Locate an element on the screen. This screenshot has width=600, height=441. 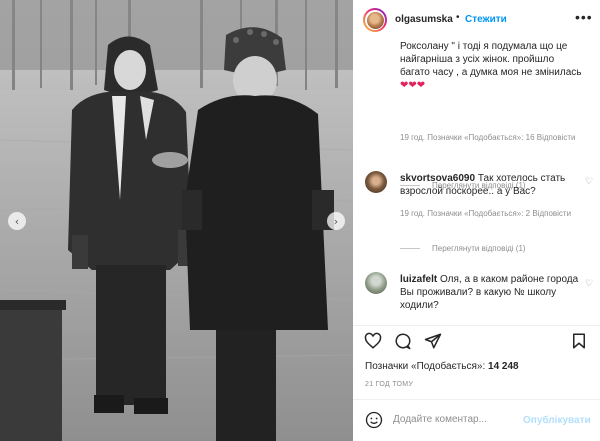
likes-count: Позначки «Подобається»: 14 248 is located at coordinates (442, 366).